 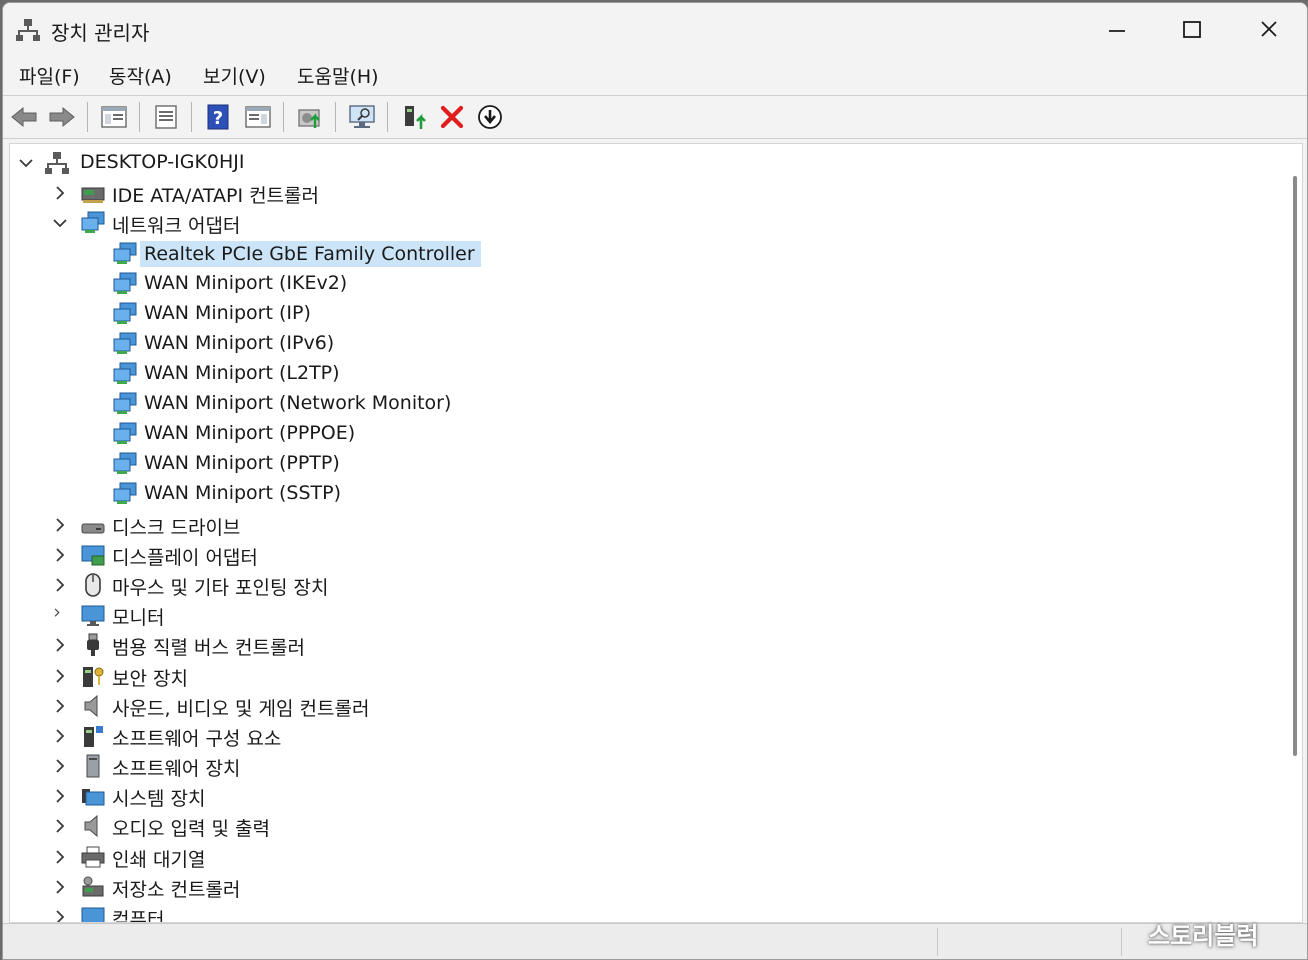 What do you see at coordinates (1295, 466) in the screenshot?
I see `vertical-scrollbar` at bounding box center [1295, 466].